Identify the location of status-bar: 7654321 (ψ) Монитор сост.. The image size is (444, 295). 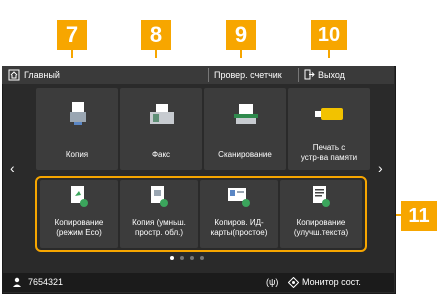
(198, 282).